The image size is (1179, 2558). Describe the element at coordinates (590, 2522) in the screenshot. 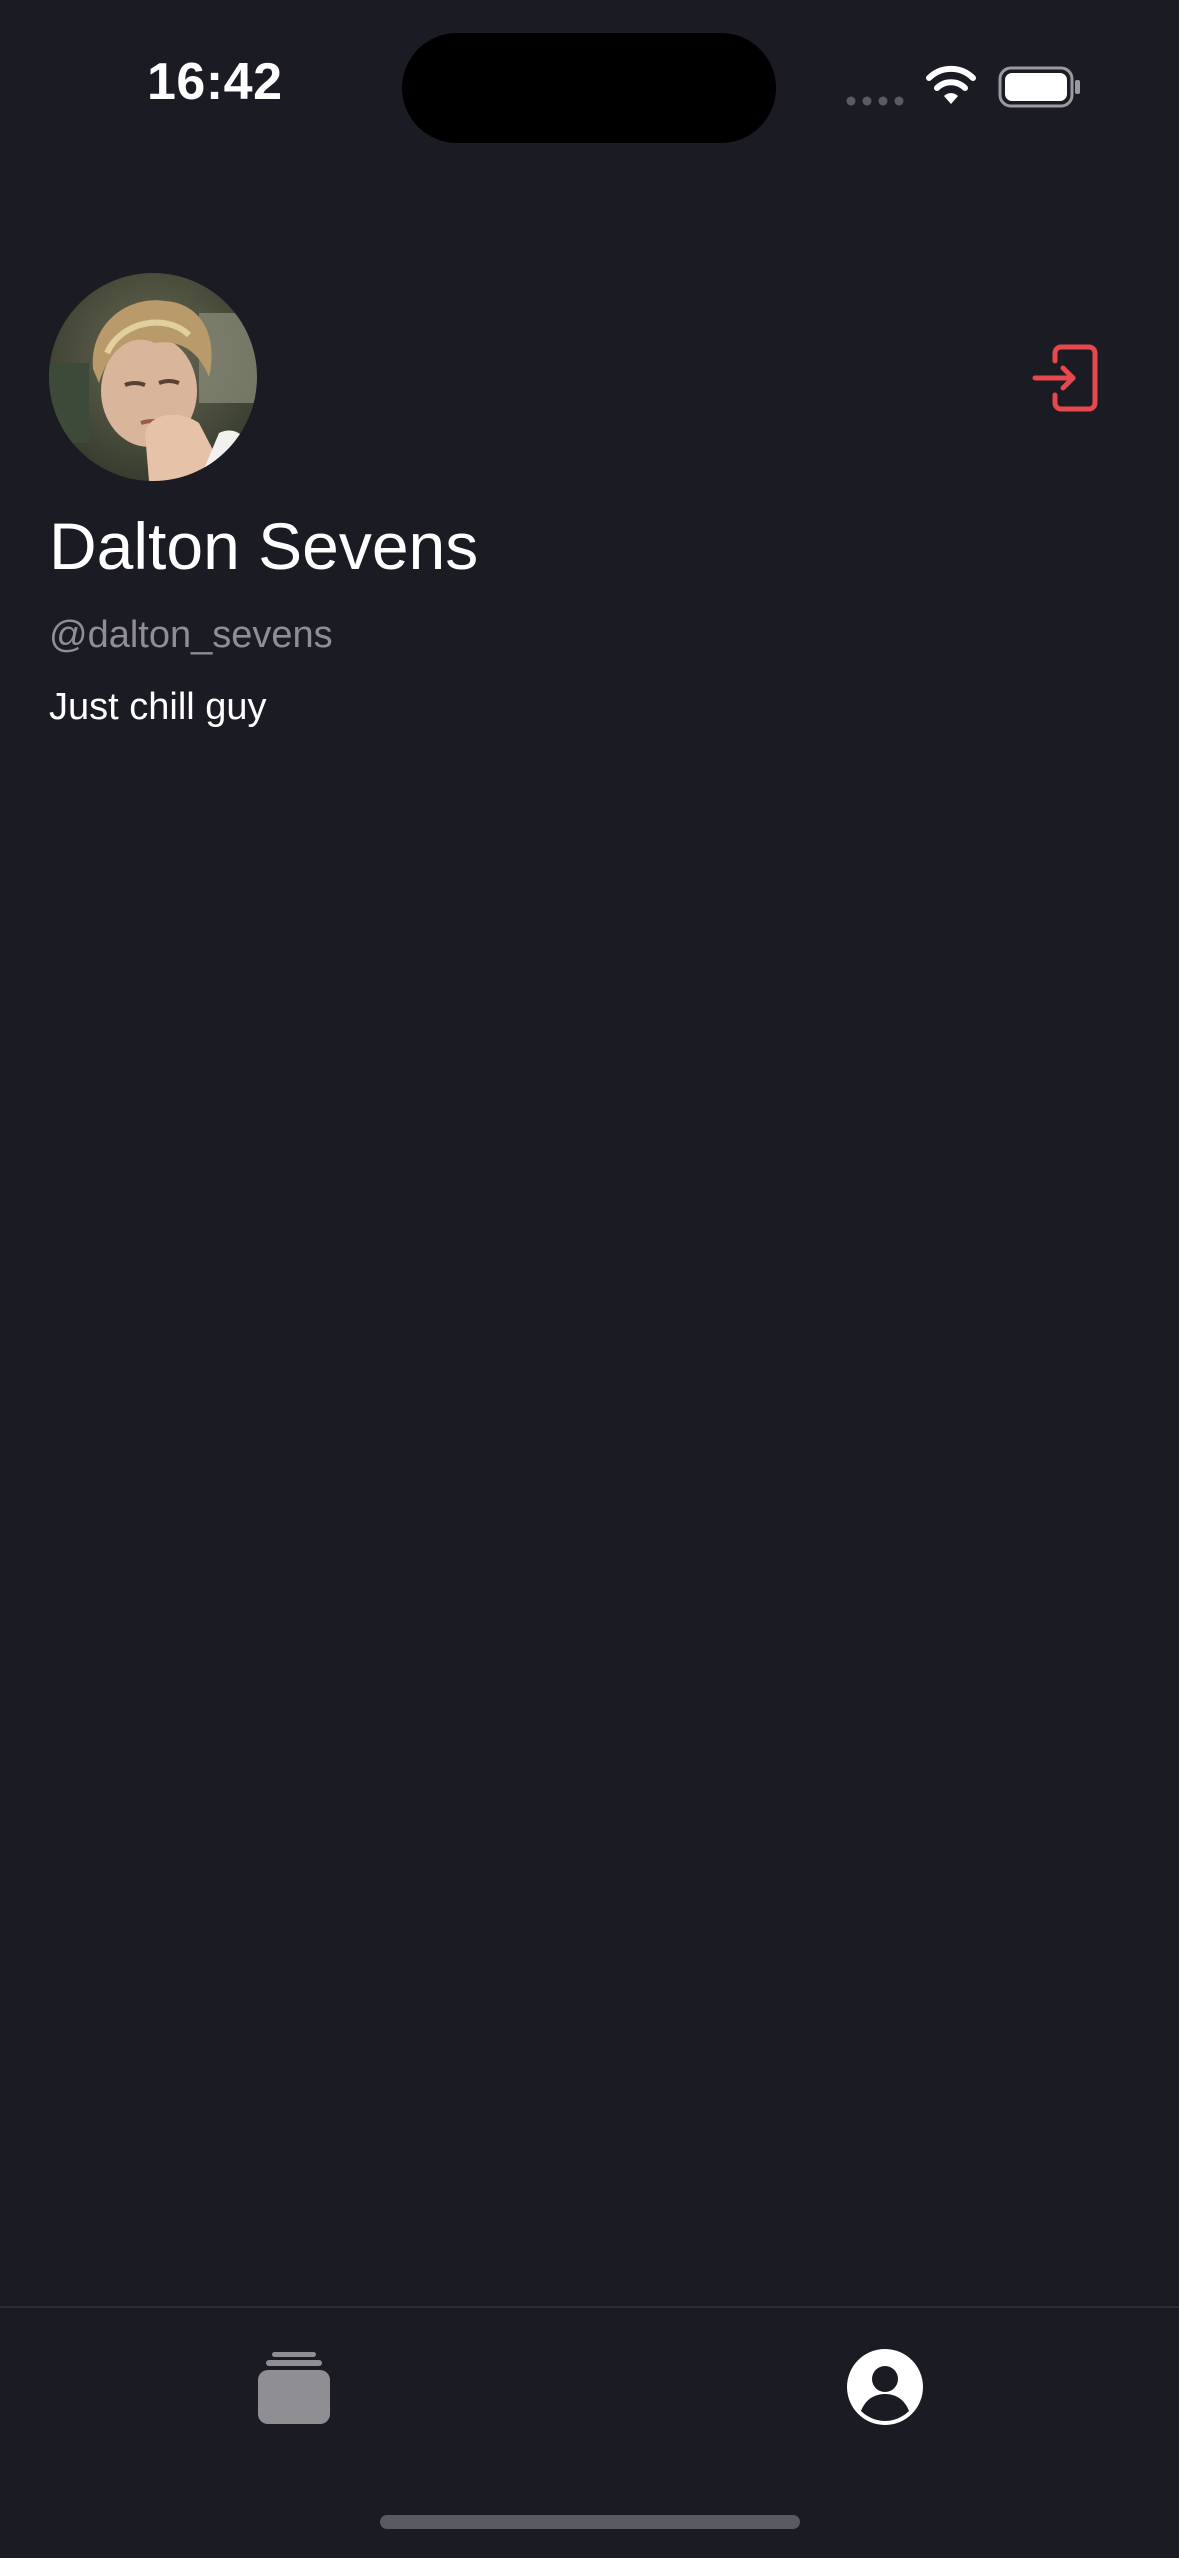

I see `home-indicator` at that location.